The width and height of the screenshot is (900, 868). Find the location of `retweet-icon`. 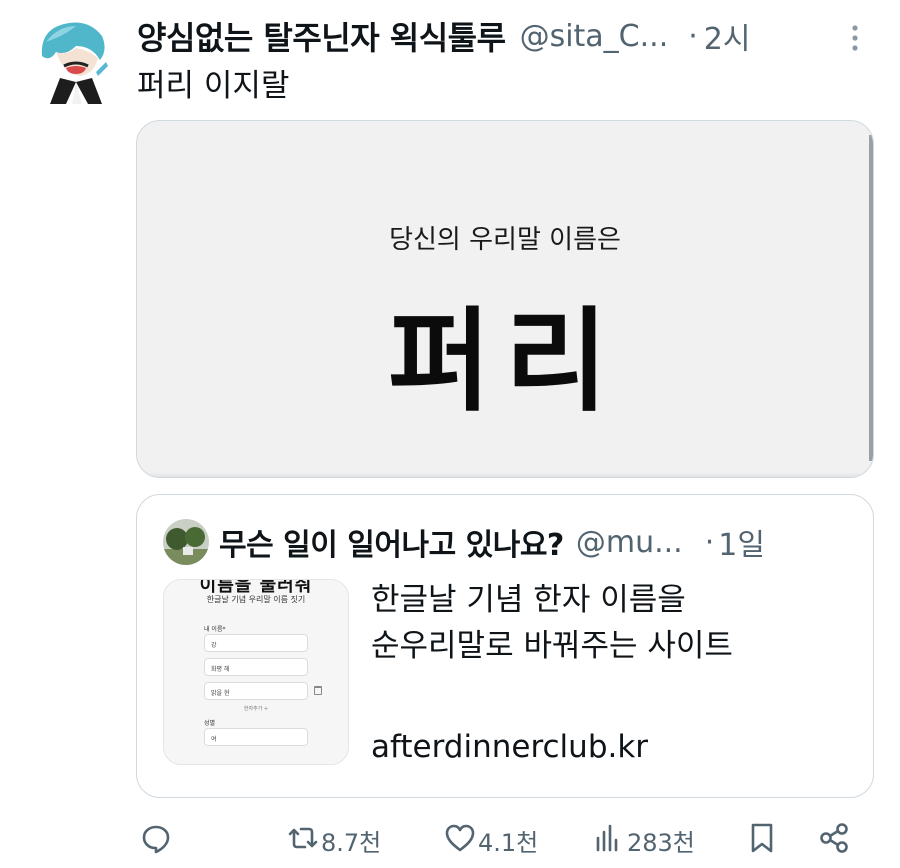

retweet-icon is located at coordinates (303, 840).